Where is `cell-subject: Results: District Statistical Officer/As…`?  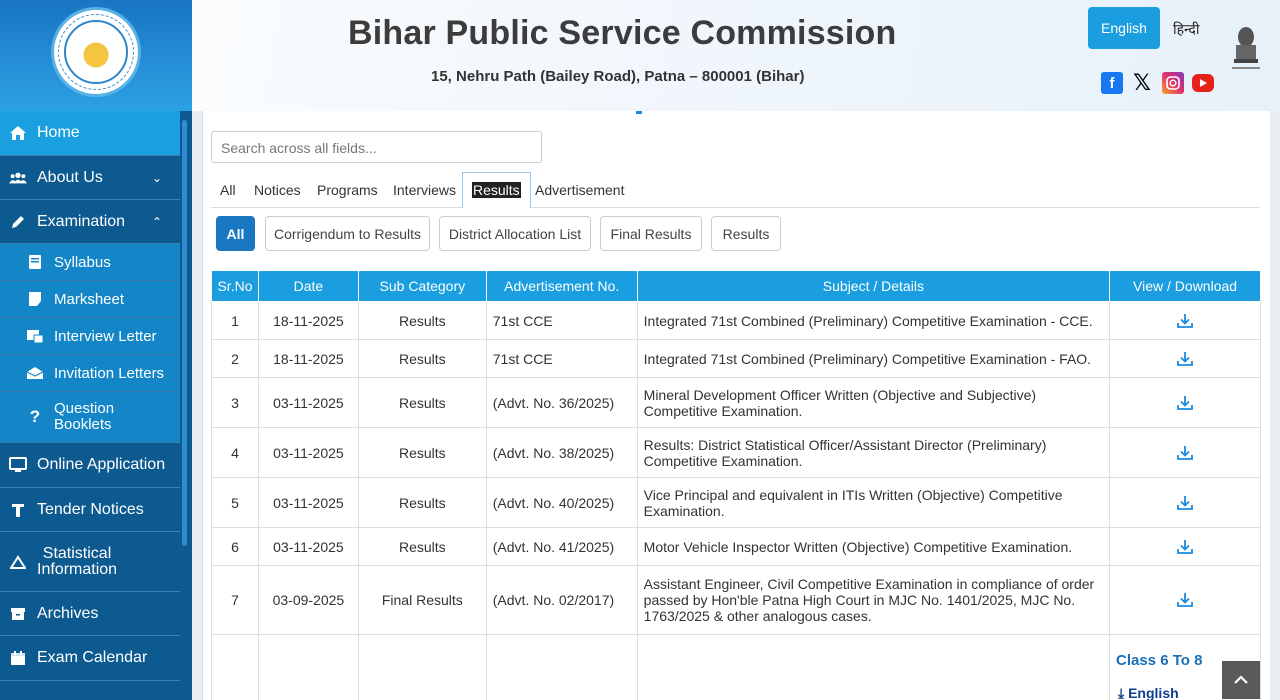
cell-subject: Results: District Statistical Officer/As… is located at coordinates (873, 452).